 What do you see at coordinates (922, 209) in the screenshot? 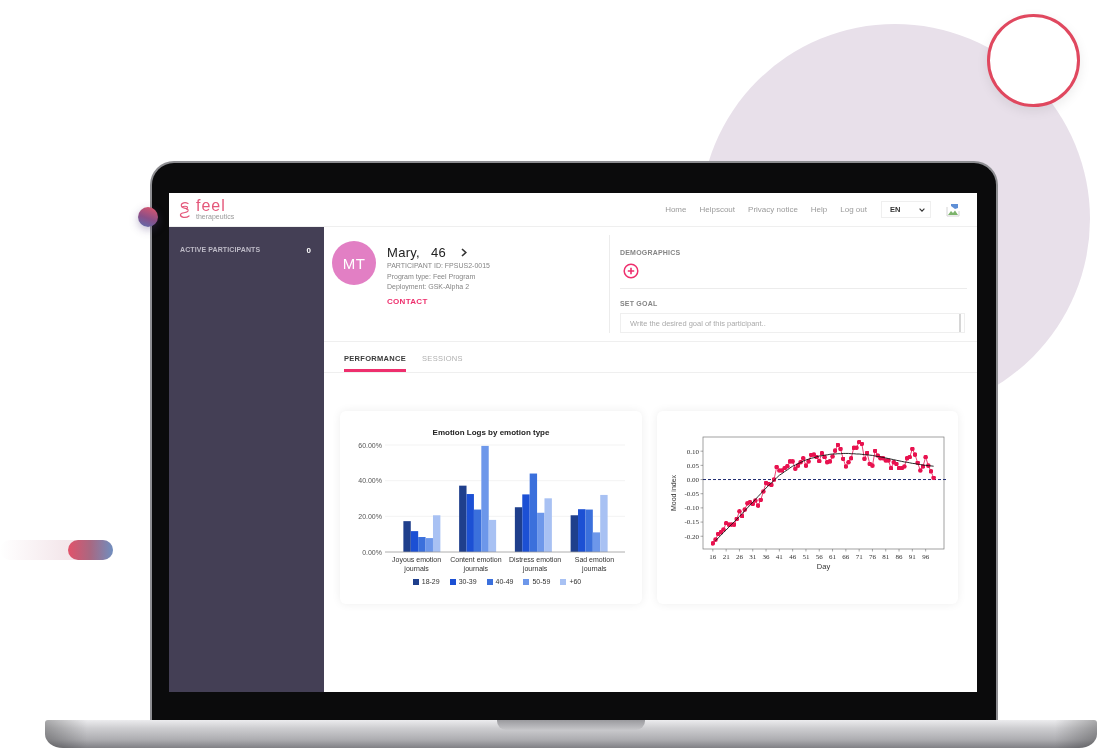
I see `chevron-down-icon` at bounding box center [922, 209].